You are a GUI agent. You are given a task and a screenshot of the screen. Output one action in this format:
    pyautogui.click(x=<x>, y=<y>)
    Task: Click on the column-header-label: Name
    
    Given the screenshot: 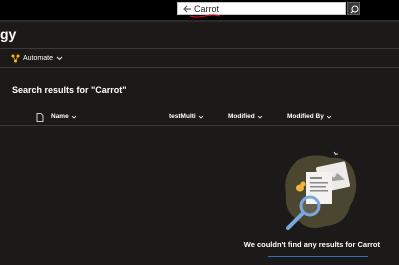 What is the action you would take?
    pyautogui.click(x=60, y=116)
    